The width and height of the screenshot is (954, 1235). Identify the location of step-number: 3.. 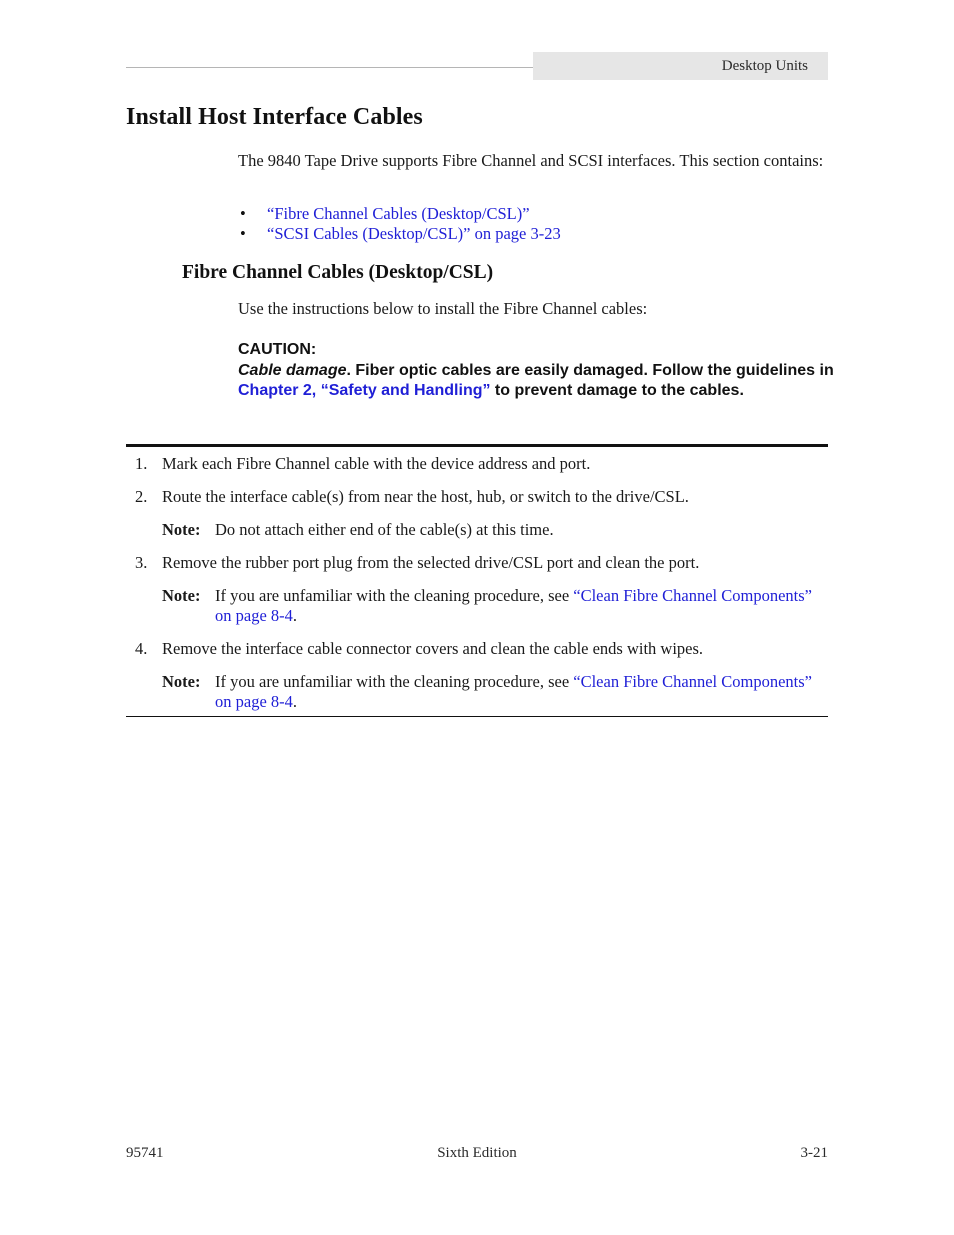
(141, 562).